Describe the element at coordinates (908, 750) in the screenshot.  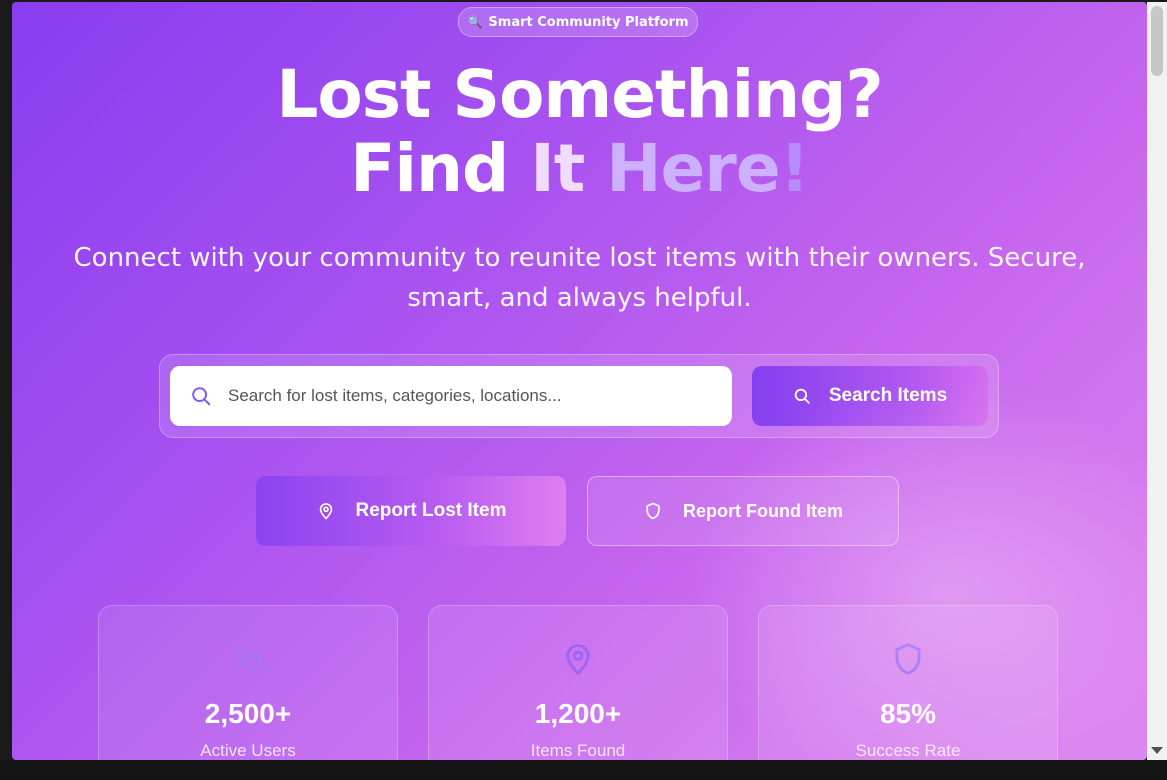
I see `stat-label: Success Rate` at that location.